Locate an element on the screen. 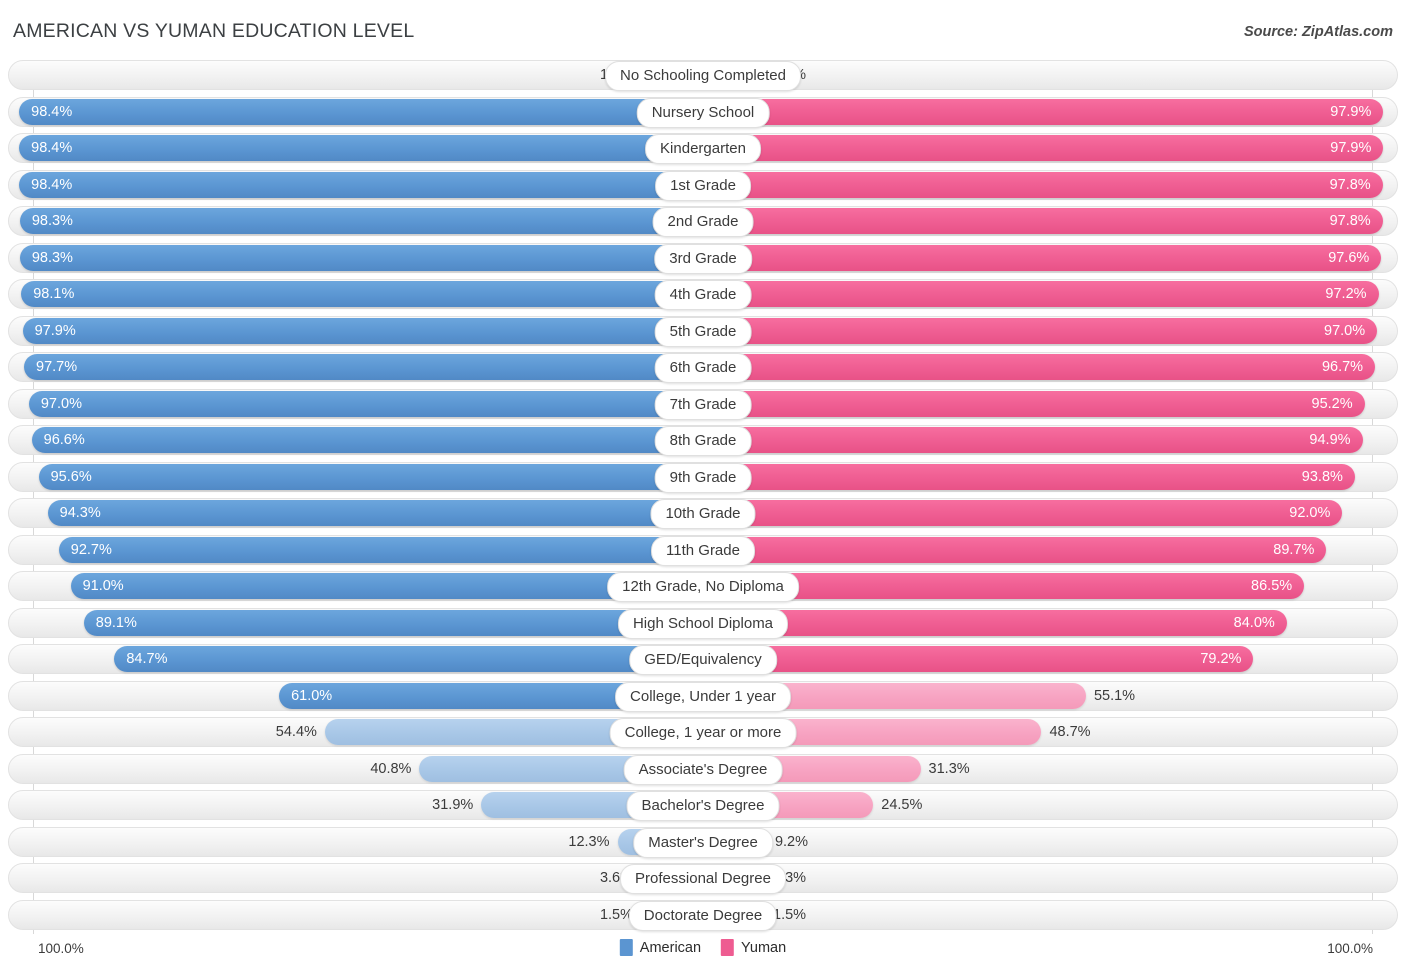 The height and width of the screenshot is (975, 1406). bar-half-american: 40.8% is located at coordinates (355, 768).